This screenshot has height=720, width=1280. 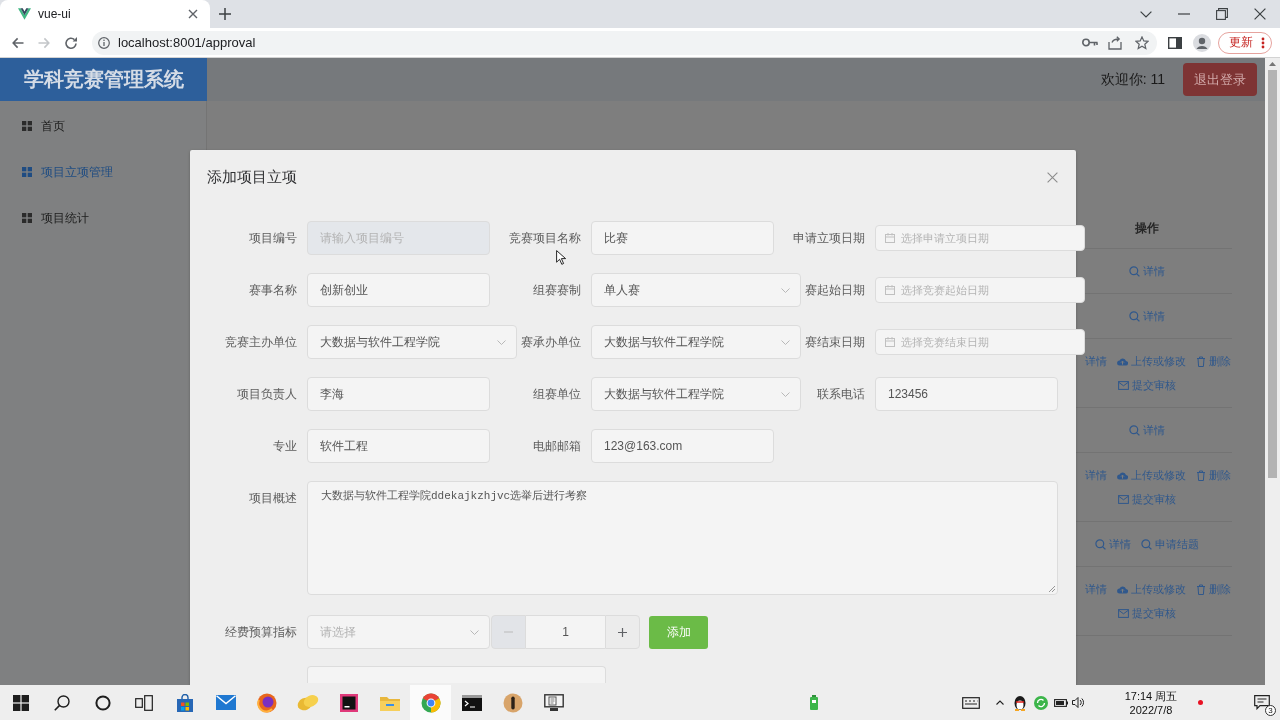 What do you see at coordinates (103, 79) in the screenshot?
I see `app-title: 学科竞赛管理系统` at bounding box center [103, 79].